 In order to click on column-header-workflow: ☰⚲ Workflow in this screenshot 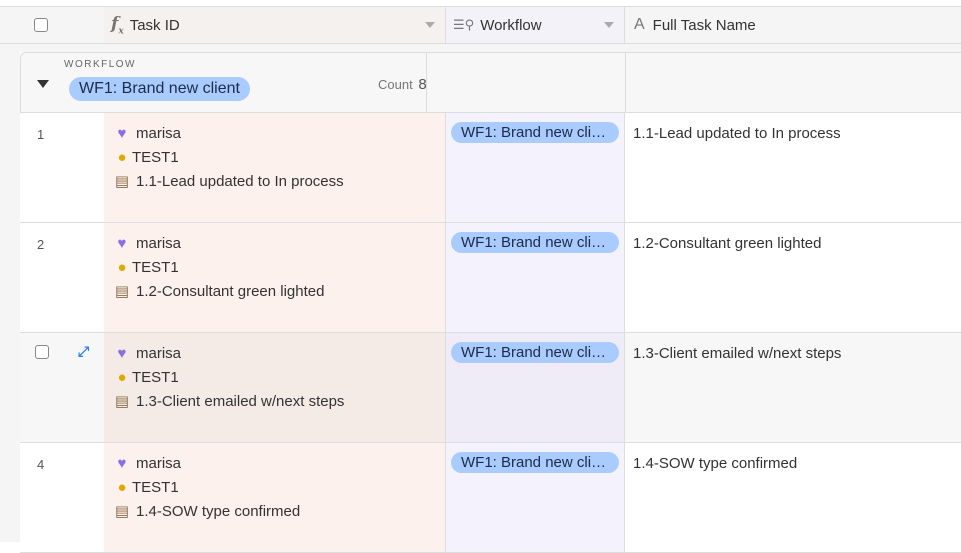, I will do `click(535, 25)`.